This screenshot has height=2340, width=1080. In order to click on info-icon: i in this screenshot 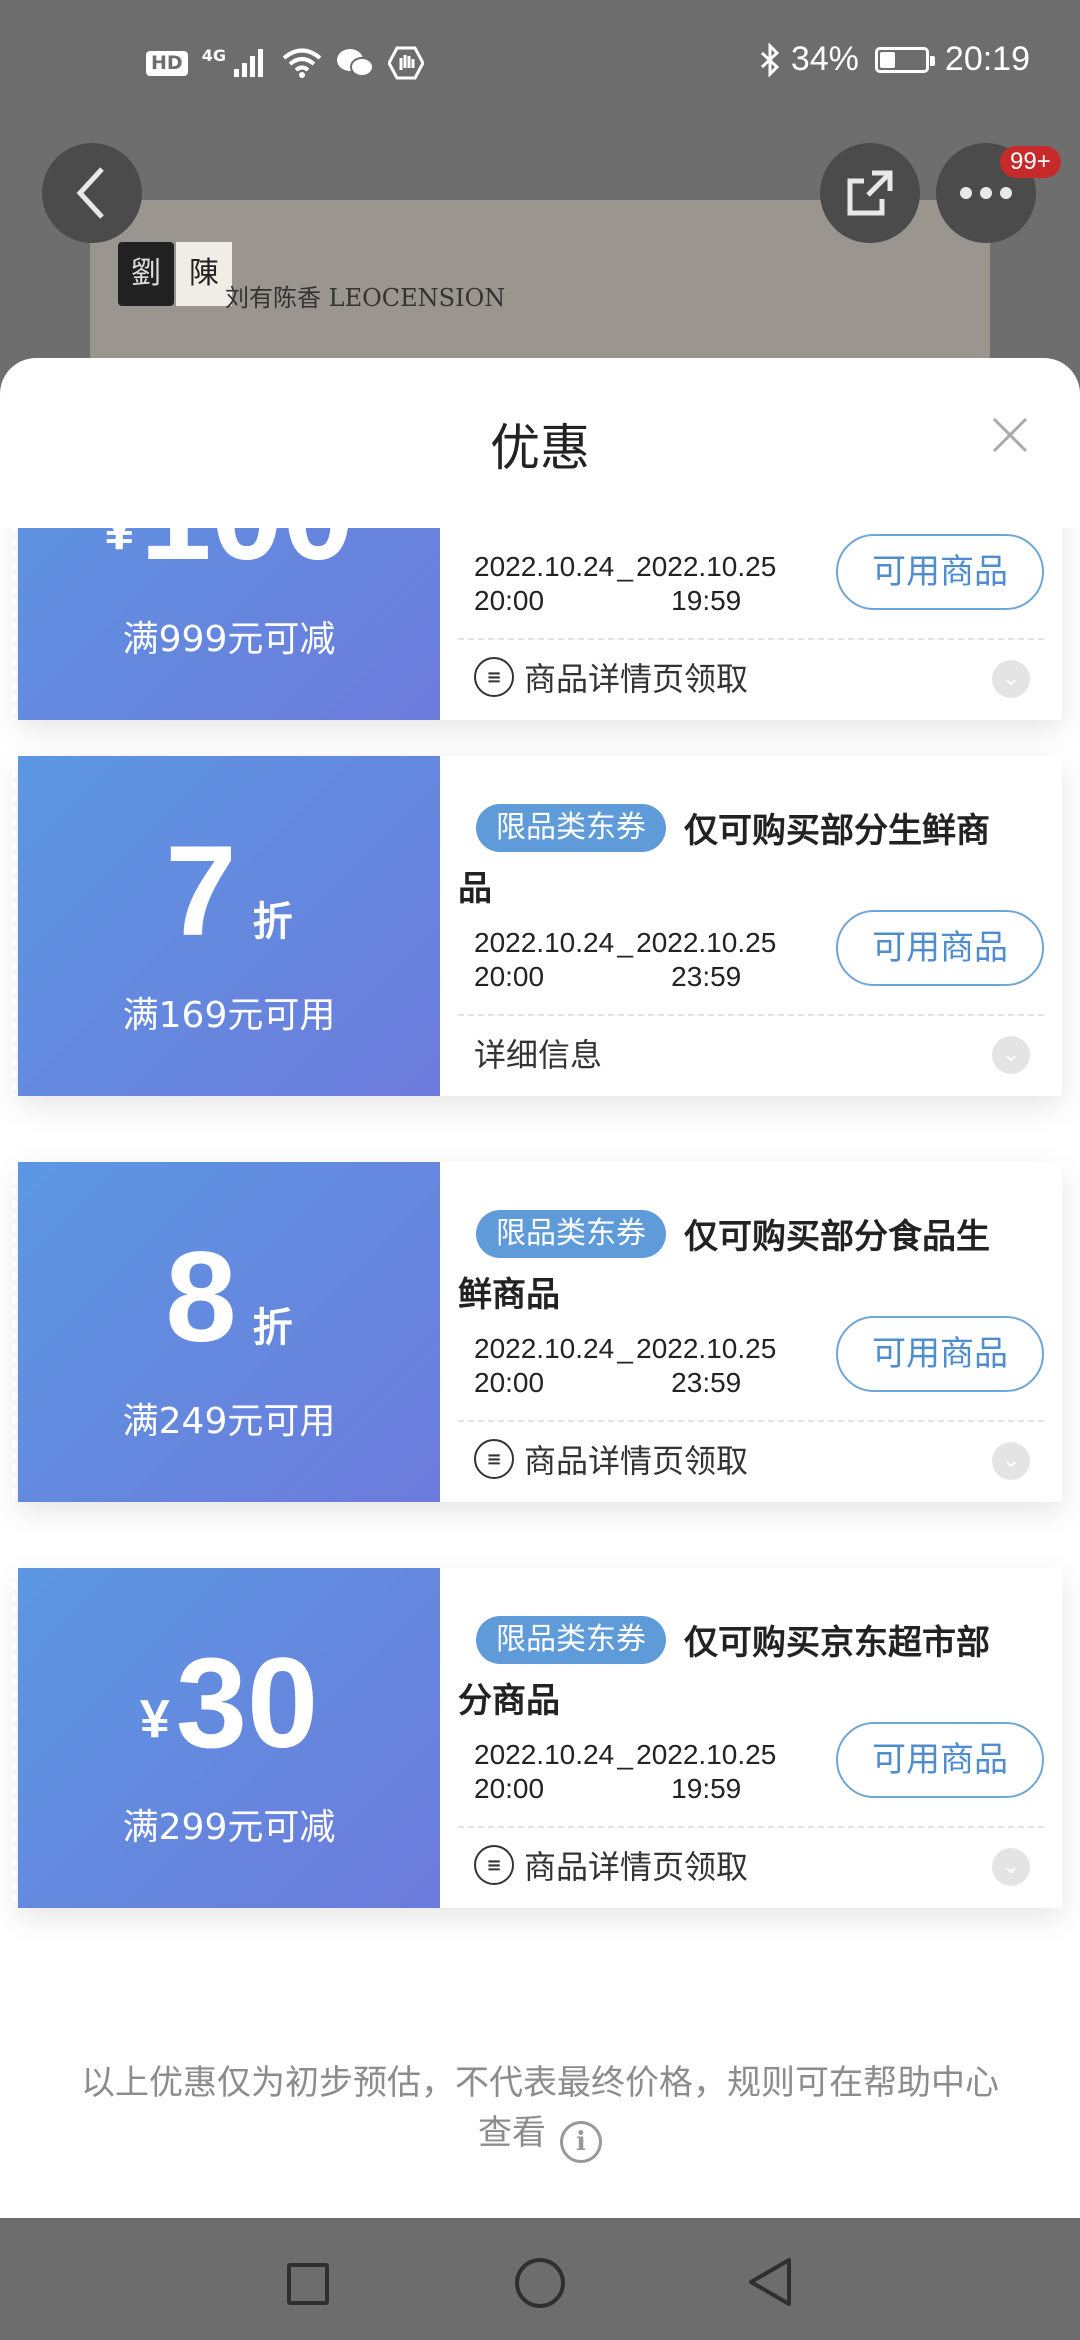, I will do `click(581, 2142)`.